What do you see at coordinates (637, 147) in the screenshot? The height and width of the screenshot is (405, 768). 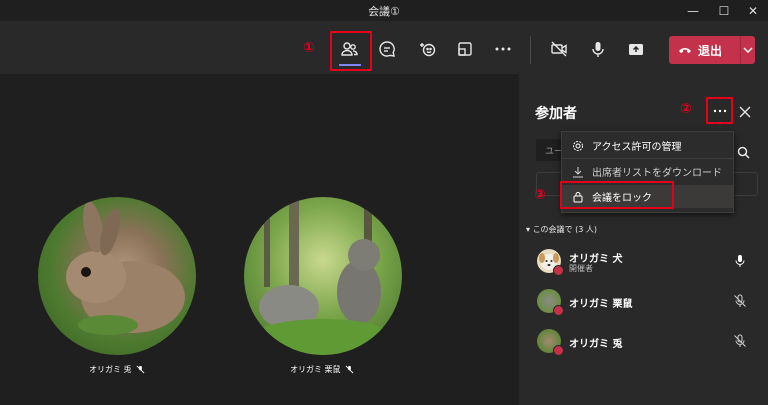 I see `menu-item-label: アクセス許可の管理` at bounding box center [637, 147].